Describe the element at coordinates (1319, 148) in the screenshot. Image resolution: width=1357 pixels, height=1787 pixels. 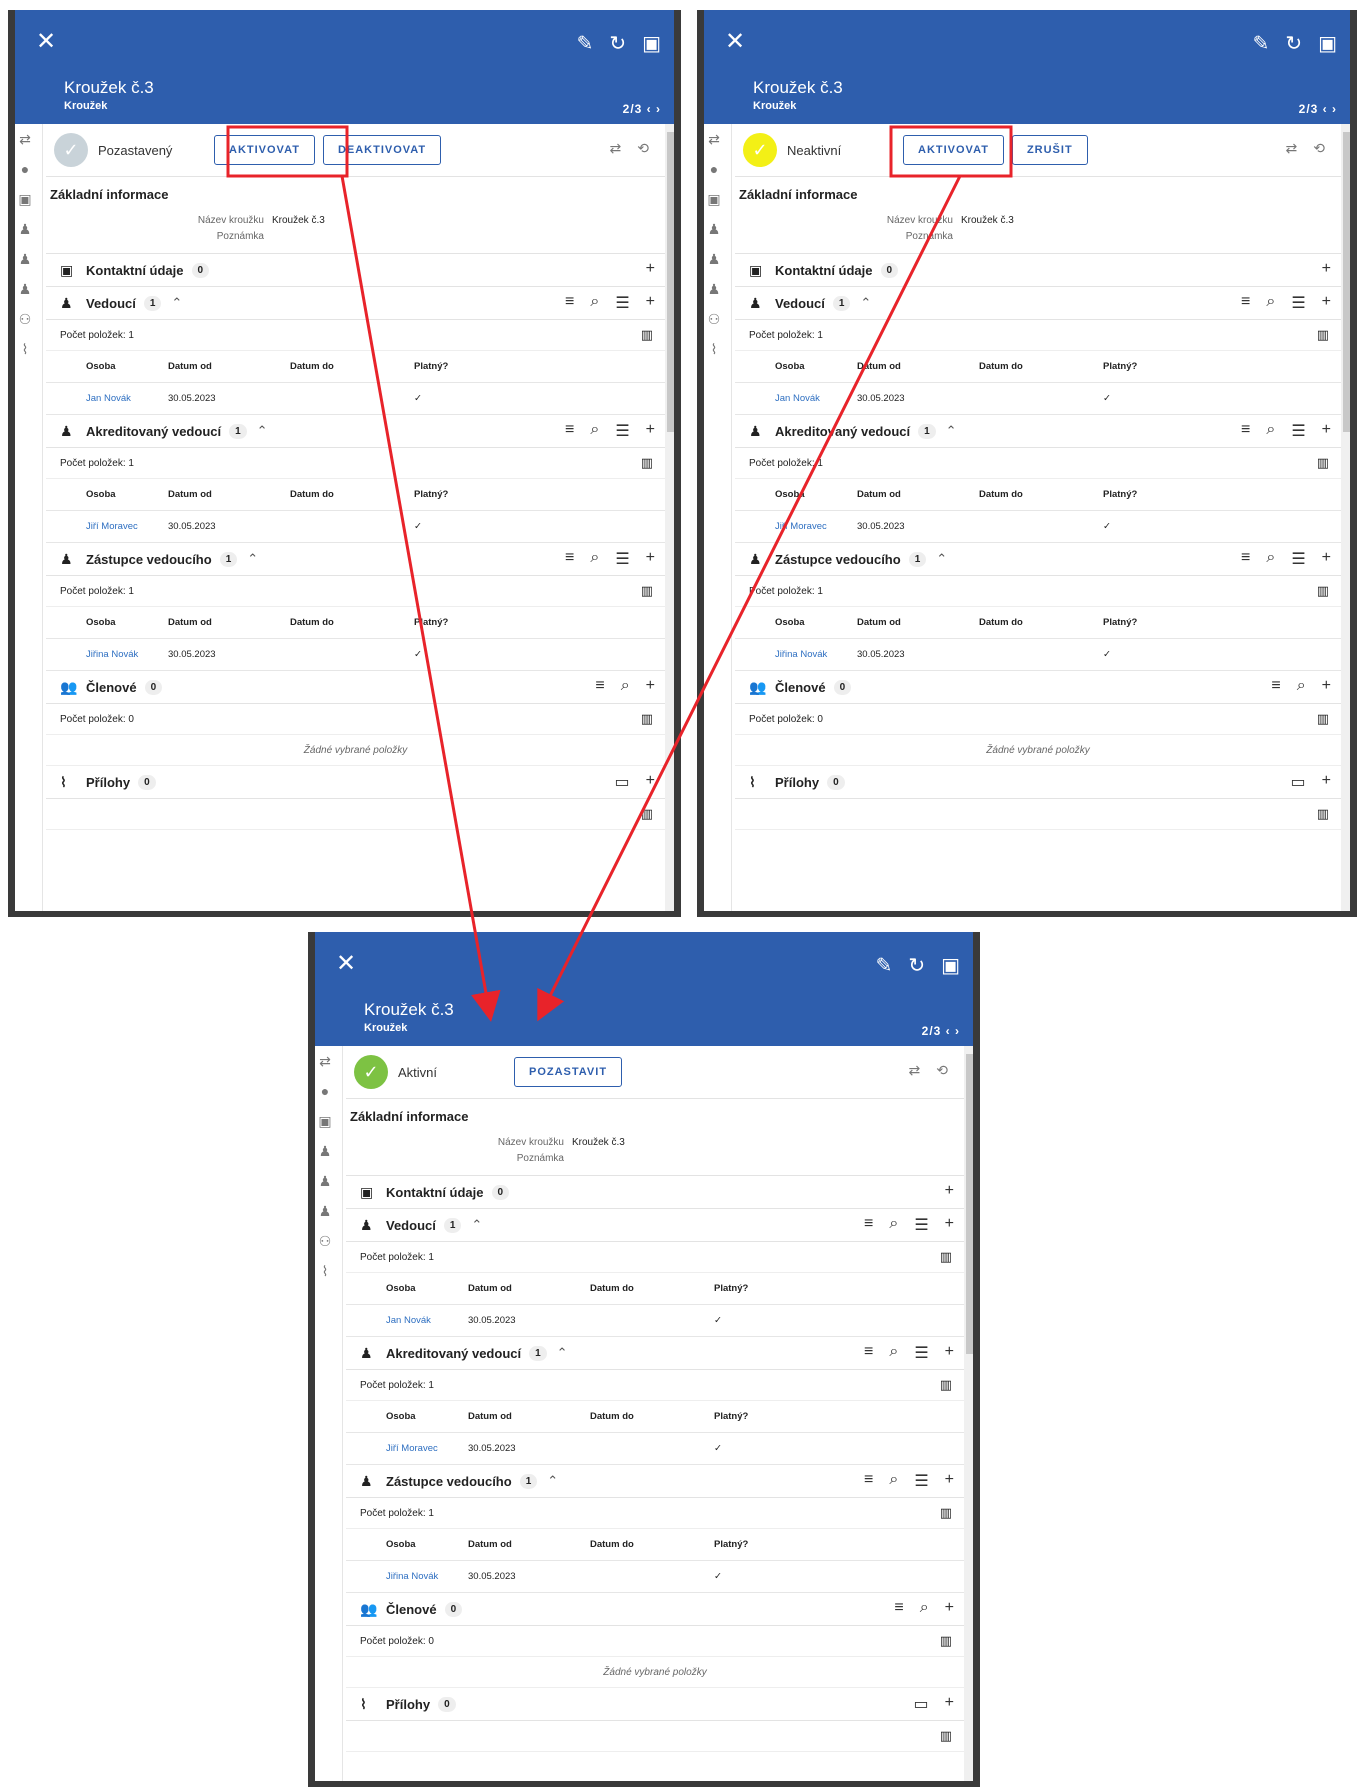
I see `history-icon: ⟲` at that location.